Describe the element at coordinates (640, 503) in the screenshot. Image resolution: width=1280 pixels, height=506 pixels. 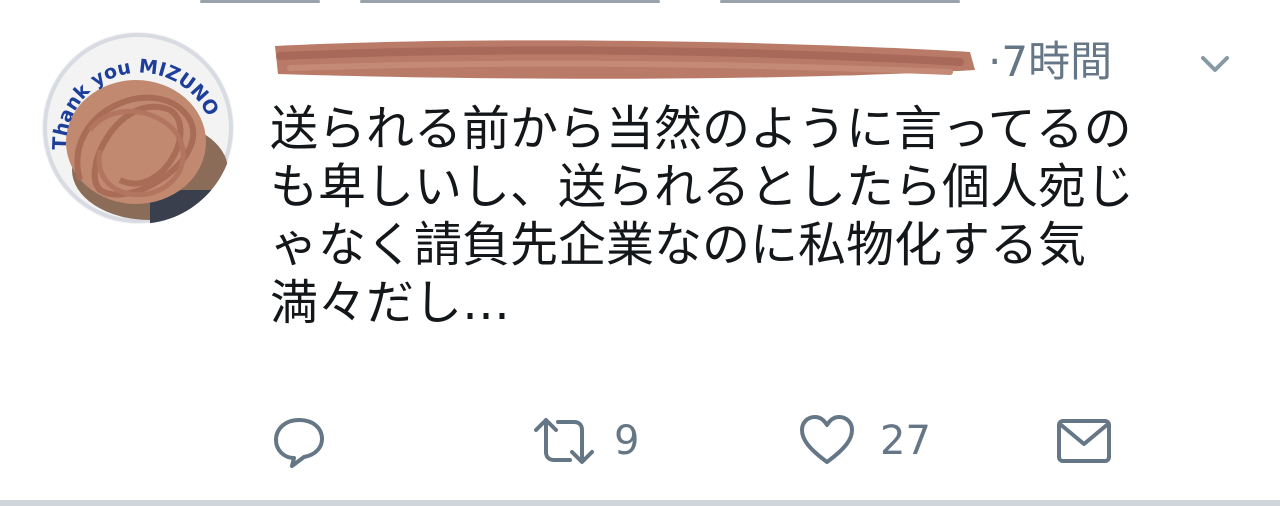
I see `divider` at that location.